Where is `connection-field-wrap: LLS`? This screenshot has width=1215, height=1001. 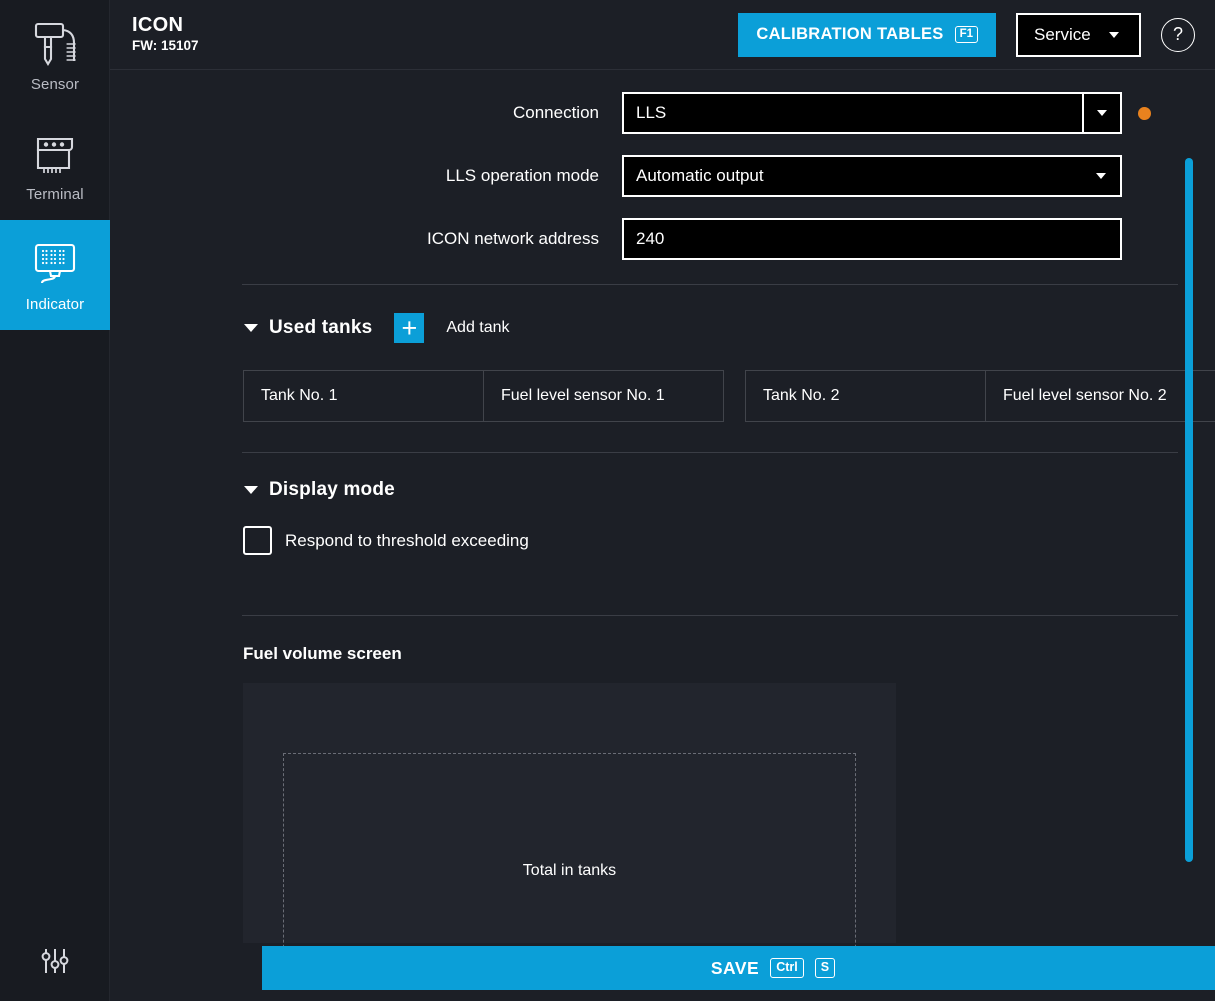
connection-field-wrap: LLS is located at coordinates (886, 113).